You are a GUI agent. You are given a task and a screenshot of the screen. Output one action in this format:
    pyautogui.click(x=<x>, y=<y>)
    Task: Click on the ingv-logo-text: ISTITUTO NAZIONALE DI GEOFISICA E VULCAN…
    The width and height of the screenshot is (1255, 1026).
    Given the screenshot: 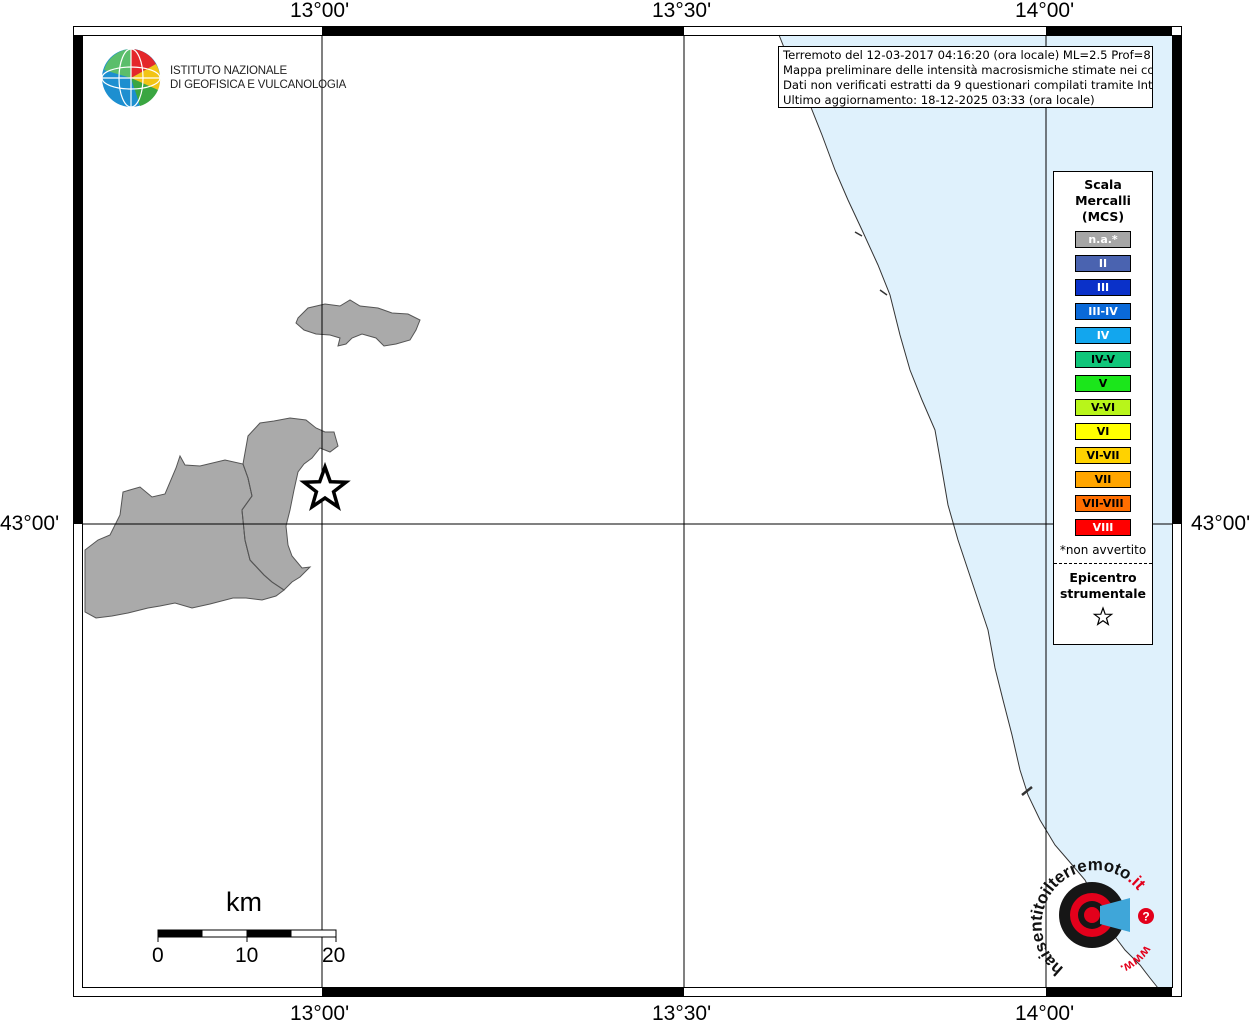 What is the action you would take?
    pyautogui.click(x=258, y=78)
    